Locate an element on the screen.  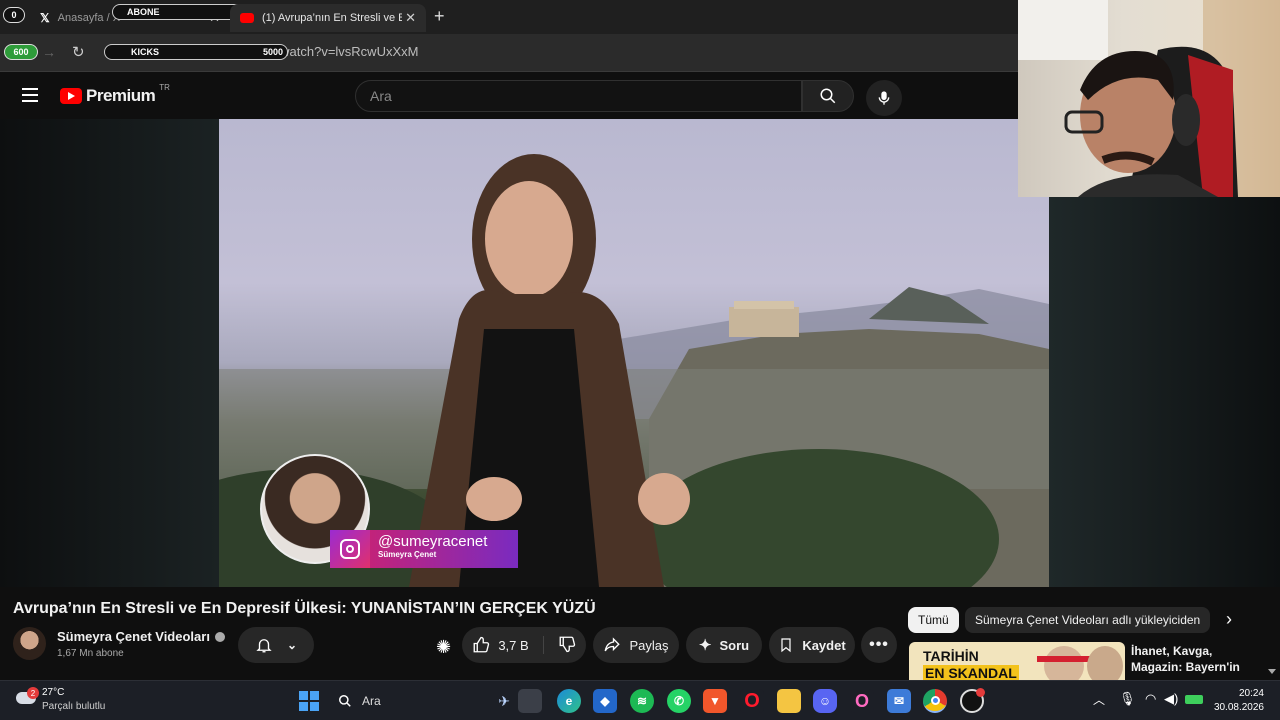
share-icon is located at coordinates (613, 644).